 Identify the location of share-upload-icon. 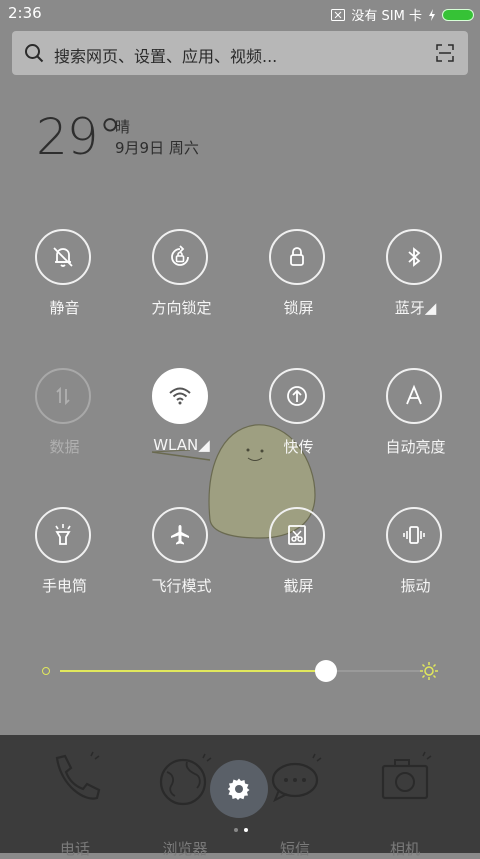
(297, 396).